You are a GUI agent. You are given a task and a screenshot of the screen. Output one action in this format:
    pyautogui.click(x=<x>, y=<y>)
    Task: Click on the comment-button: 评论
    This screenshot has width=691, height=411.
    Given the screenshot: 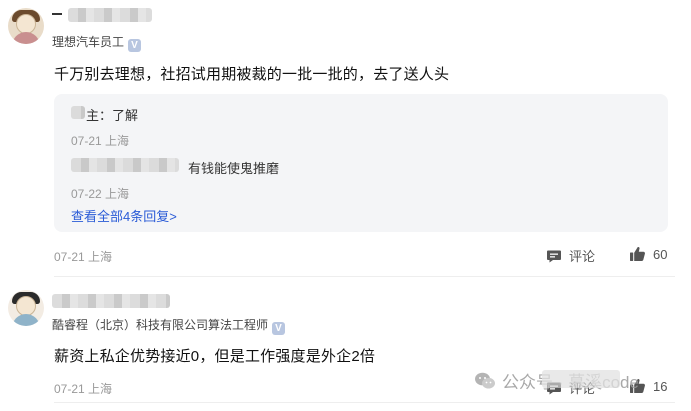 What is the action you would take?
    pyautogui.click(x=570, y=255)
    